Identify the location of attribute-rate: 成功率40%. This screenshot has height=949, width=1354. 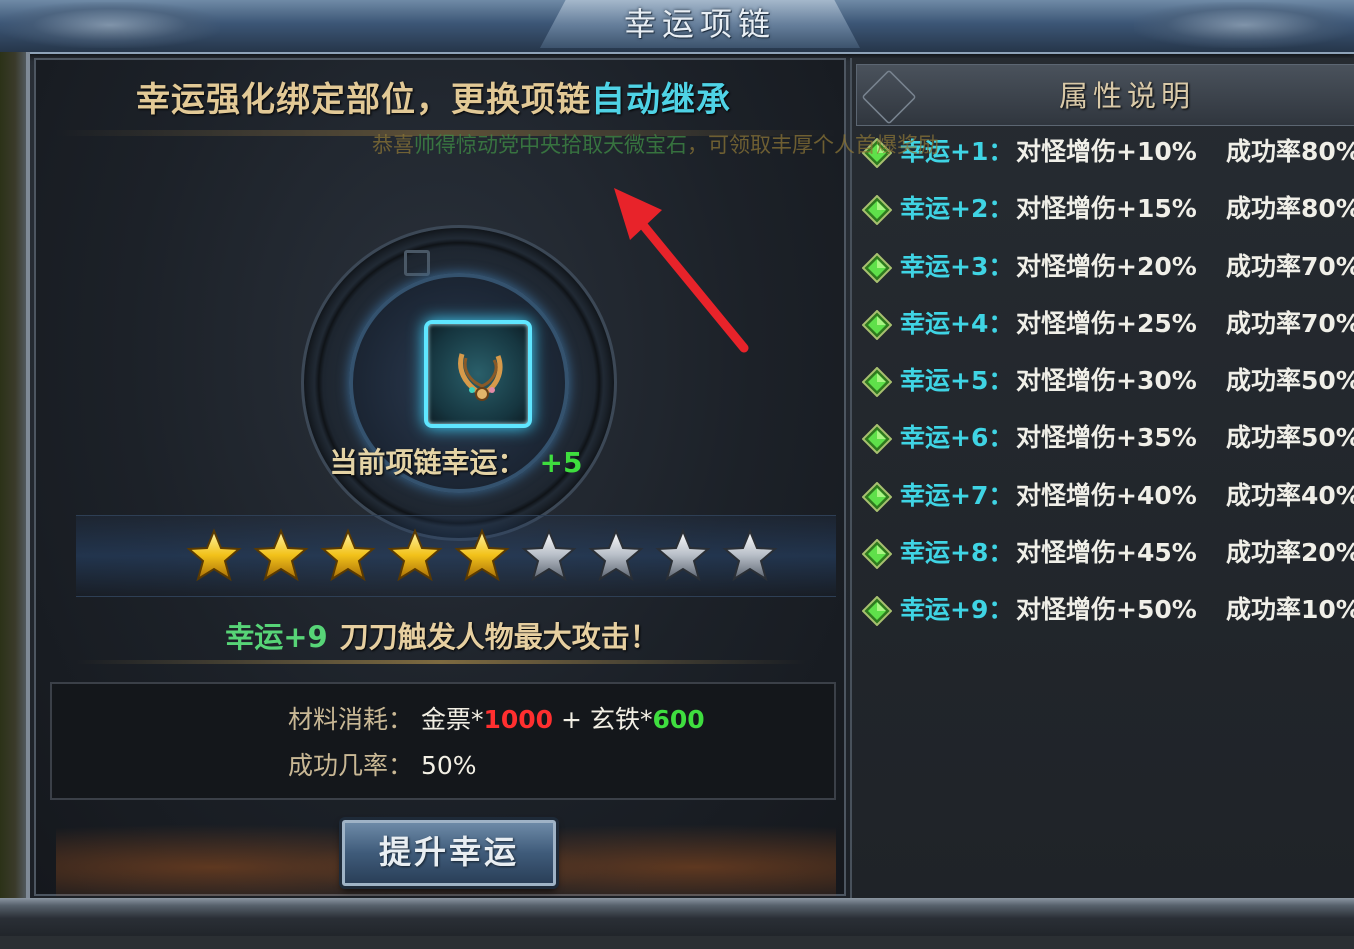
(1290, 495).